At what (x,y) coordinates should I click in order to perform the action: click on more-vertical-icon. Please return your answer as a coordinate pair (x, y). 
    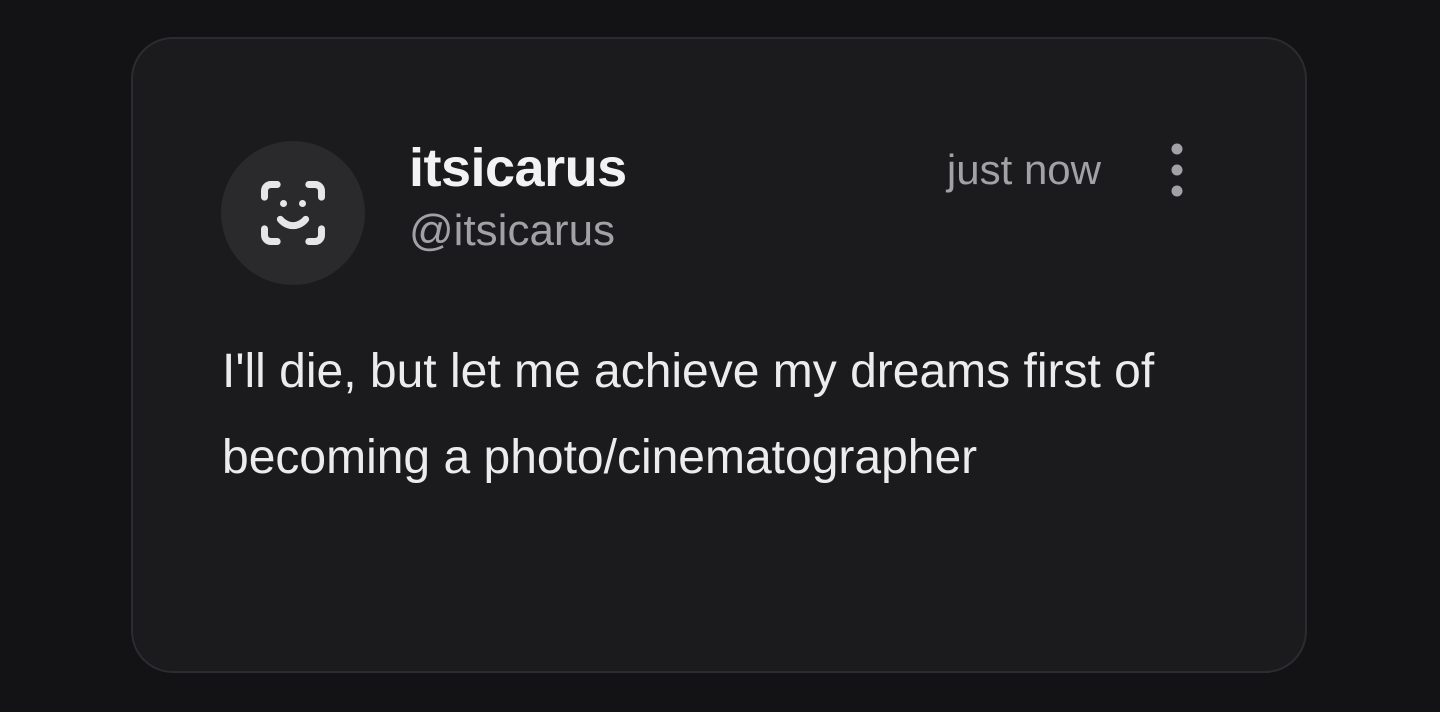
    Looking at the image, I should click on (1177, 170).